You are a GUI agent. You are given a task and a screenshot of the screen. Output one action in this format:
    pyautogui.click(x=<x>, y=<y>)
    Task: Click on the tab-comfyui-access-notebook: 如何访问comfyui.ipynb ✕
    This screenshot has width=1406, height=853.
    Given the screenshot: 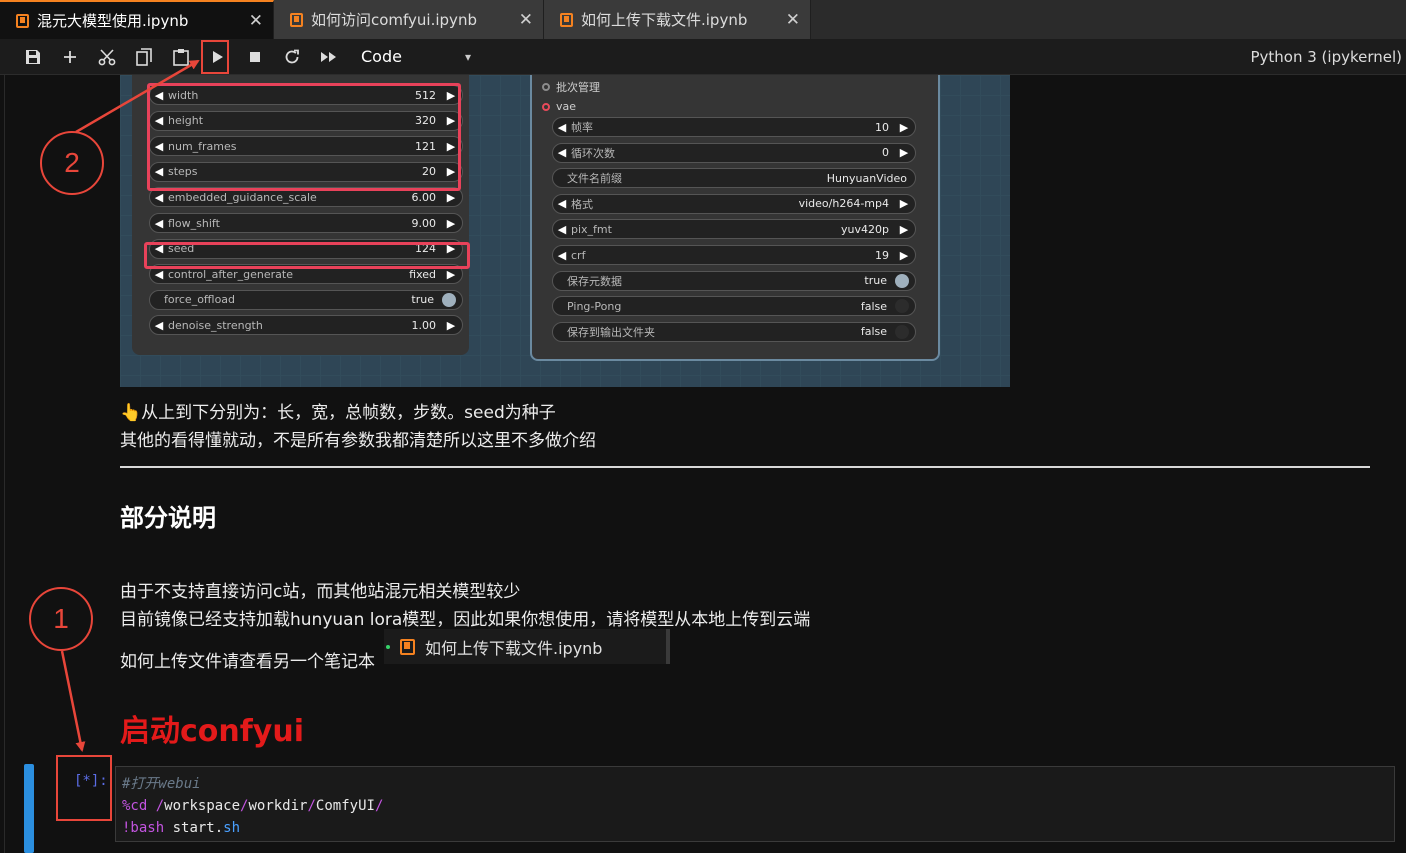 What is the action you would take?
    pyautogui.click(x=409, y=19)
    